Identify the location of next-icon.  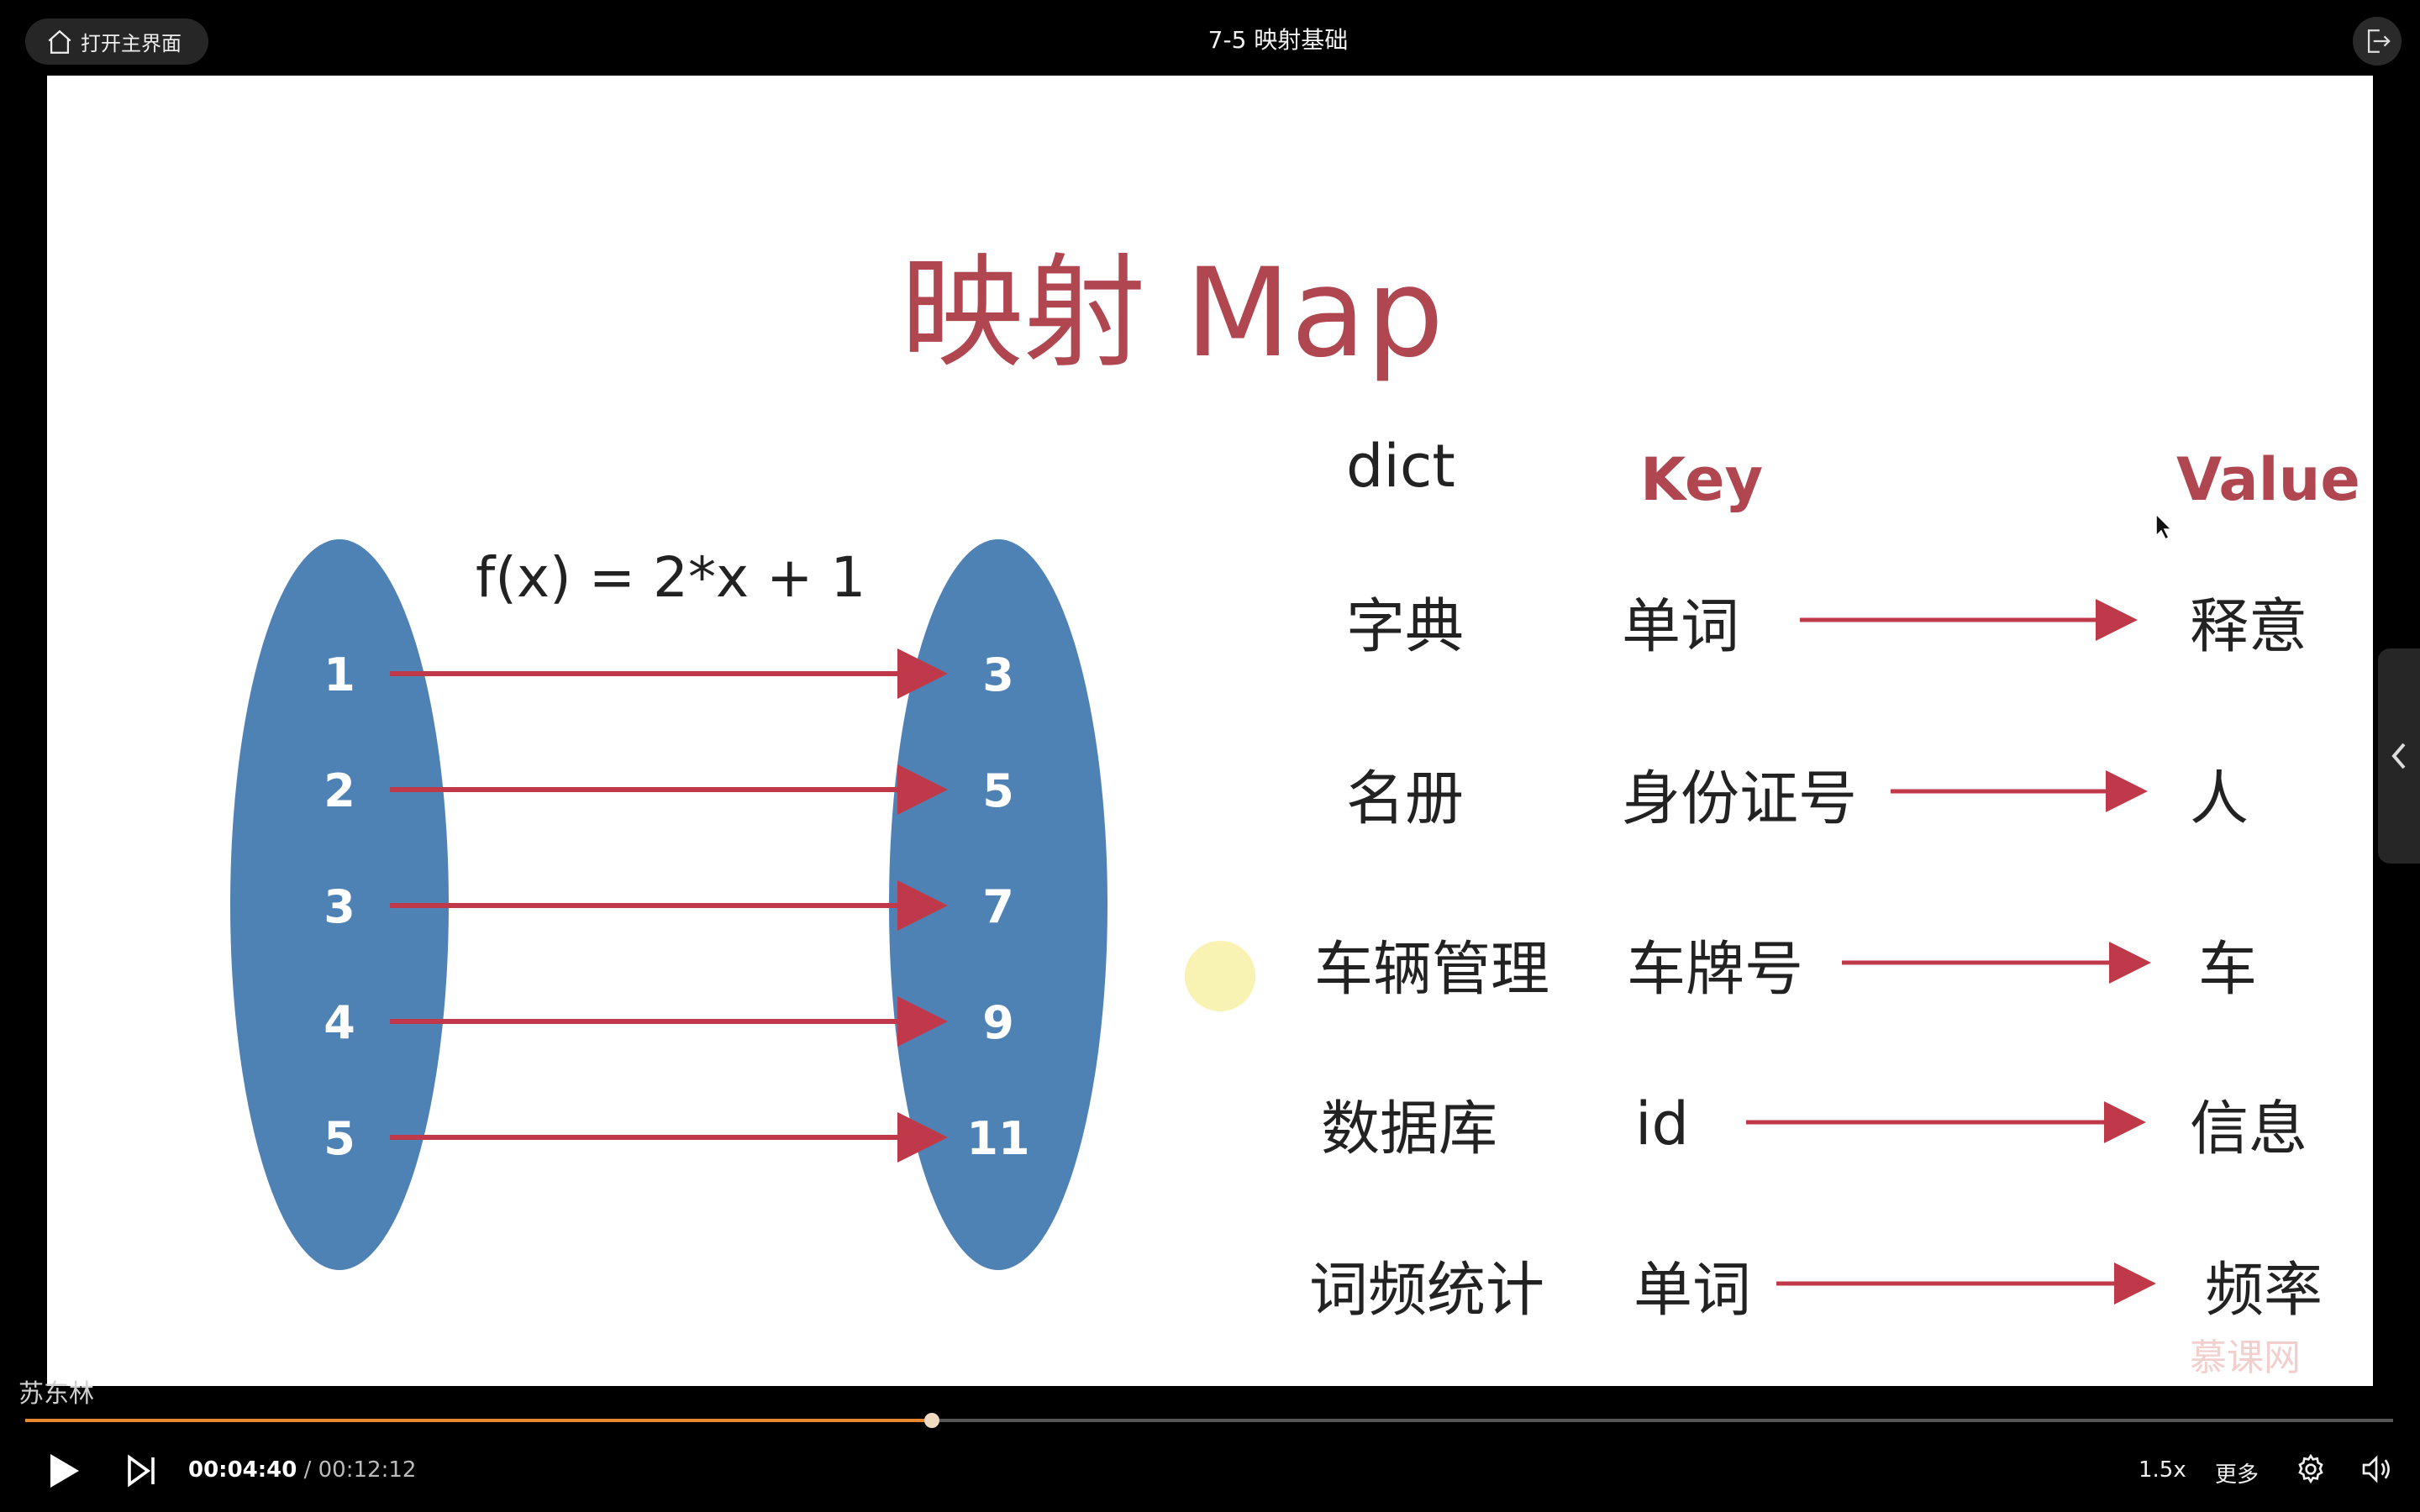
(141, 1471).